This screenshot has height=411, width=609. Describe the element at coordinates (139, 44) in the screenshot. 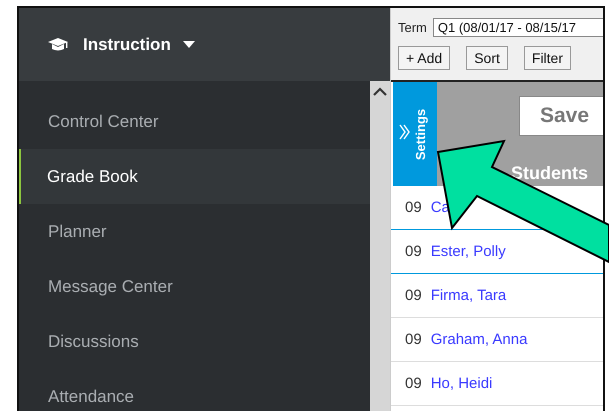

I see `instruction-menu: Instruction` at that location.